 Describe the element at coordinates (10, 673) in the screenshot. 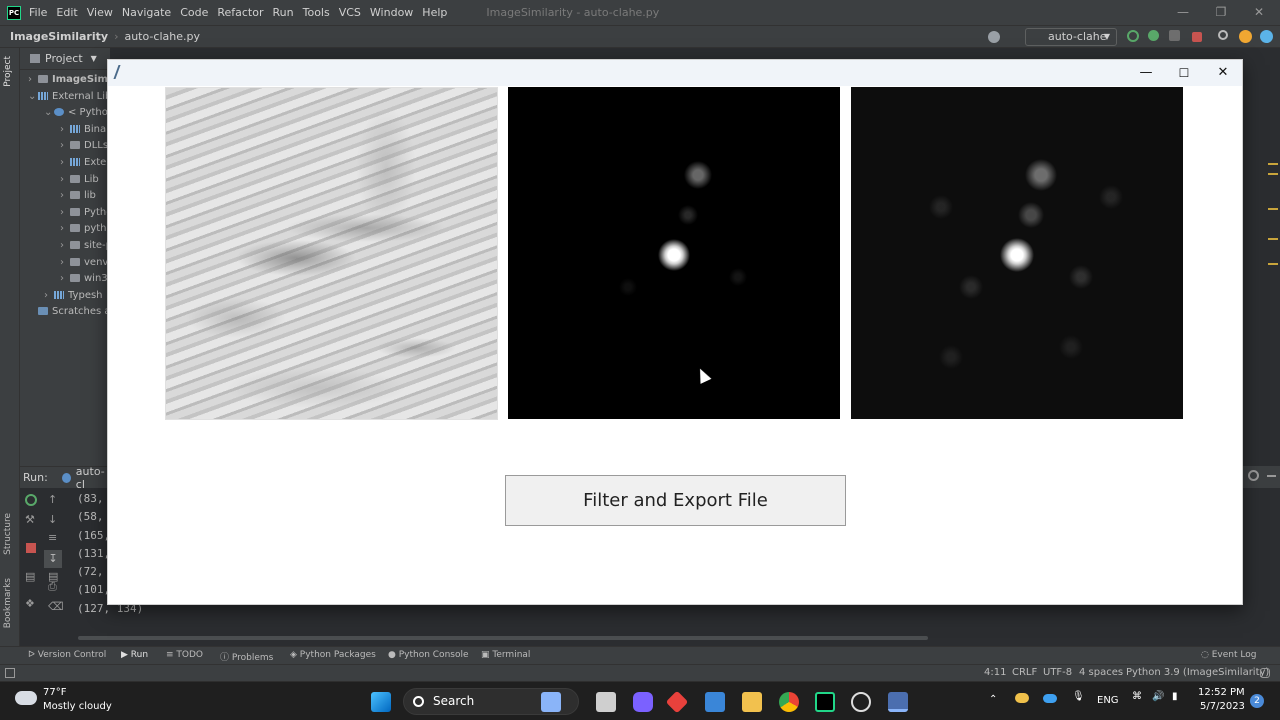

I see `toggle-tool-windows-icon` at that location.